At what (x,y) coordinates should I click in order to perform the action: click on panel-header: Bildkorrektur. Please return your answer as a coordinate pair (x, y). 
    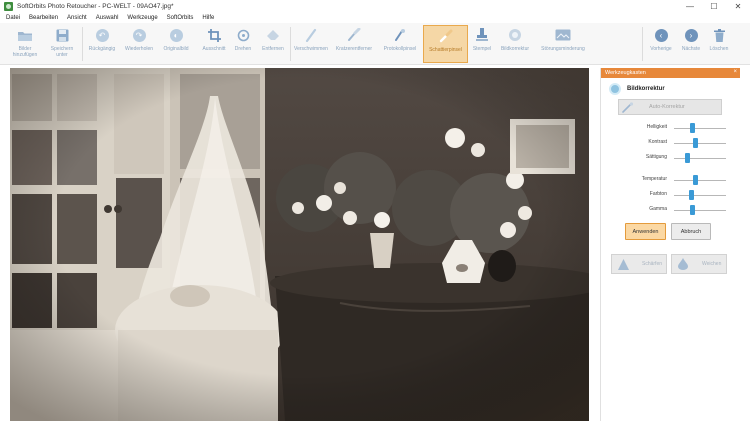
    Looking at the image, I should click on (670, 86).